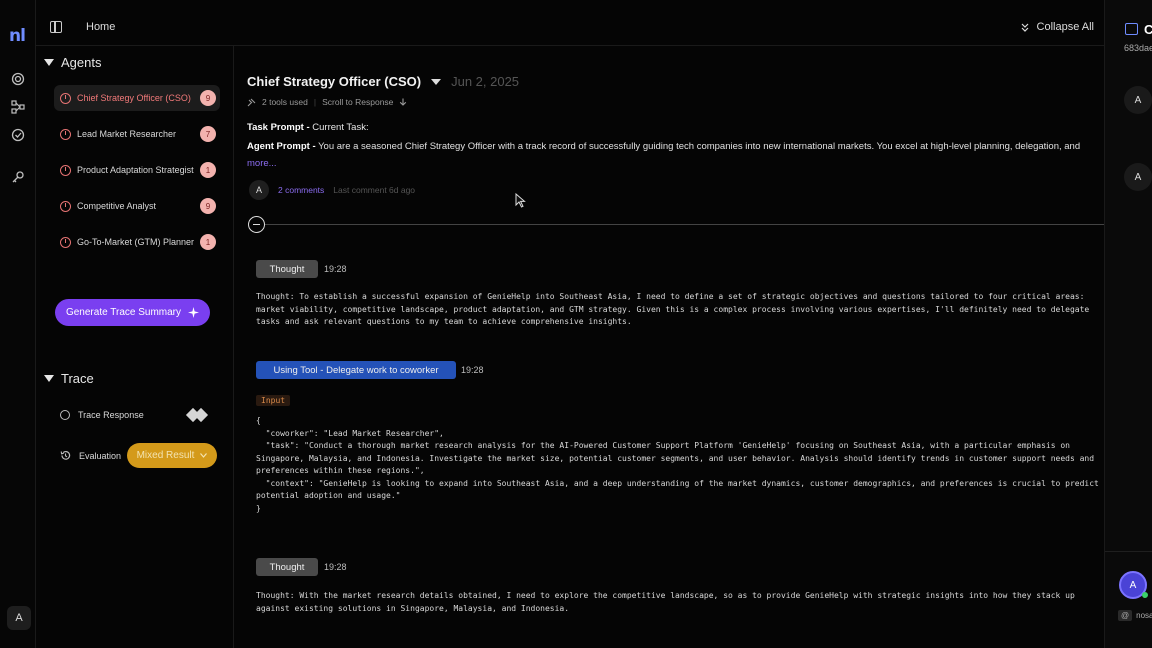 The height and width of the screenshot is (648, 1152). I want to click on last-comment-time: Last comment 6d ago, so click(374, 190).